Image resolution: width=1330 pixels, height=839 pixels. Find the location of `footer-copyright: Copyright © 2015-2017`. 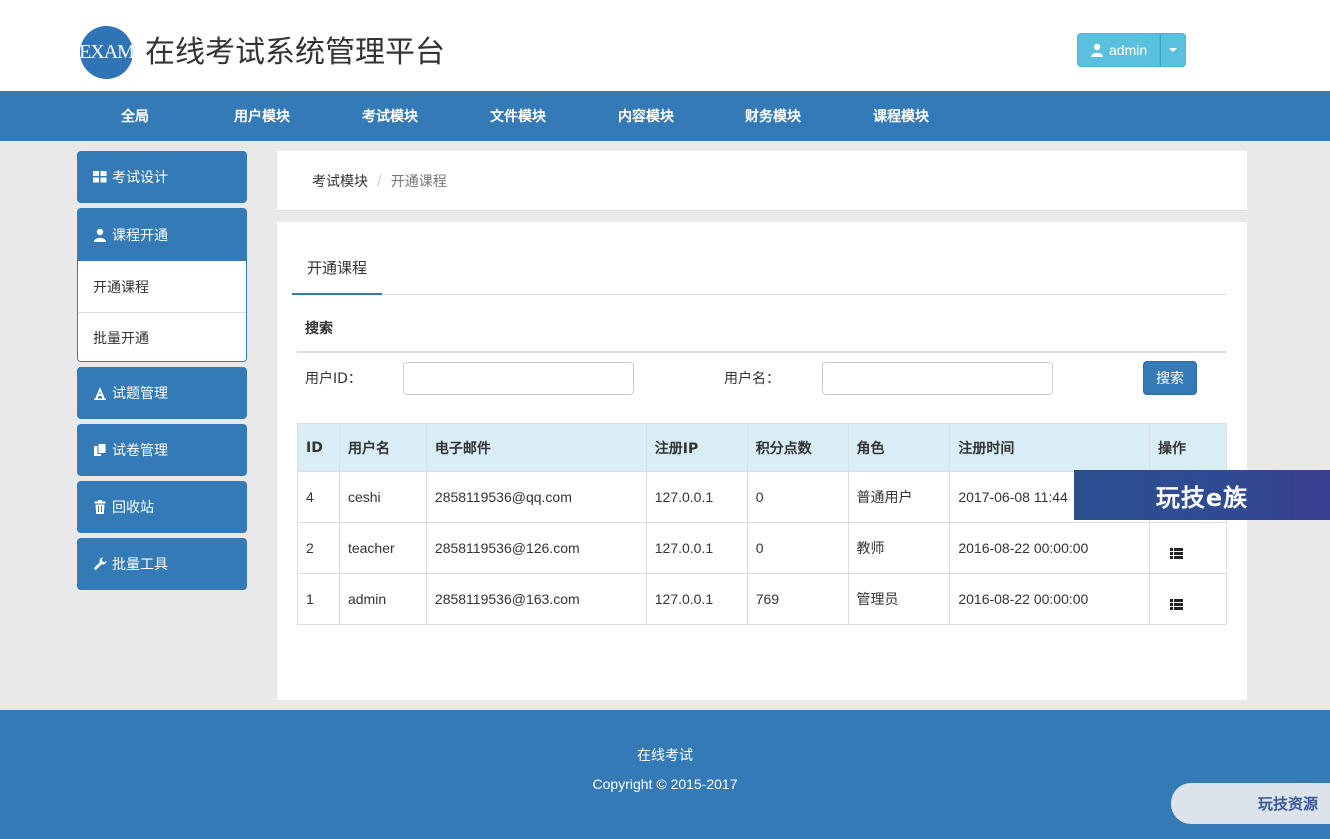

footer-copyright: Copyright © 2015-2017 is located at coordinates (665, 784).